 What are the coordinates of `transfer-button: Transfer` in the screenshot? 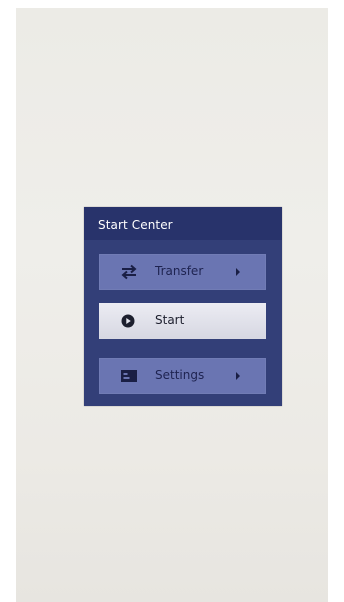 It's located at (182, 272).